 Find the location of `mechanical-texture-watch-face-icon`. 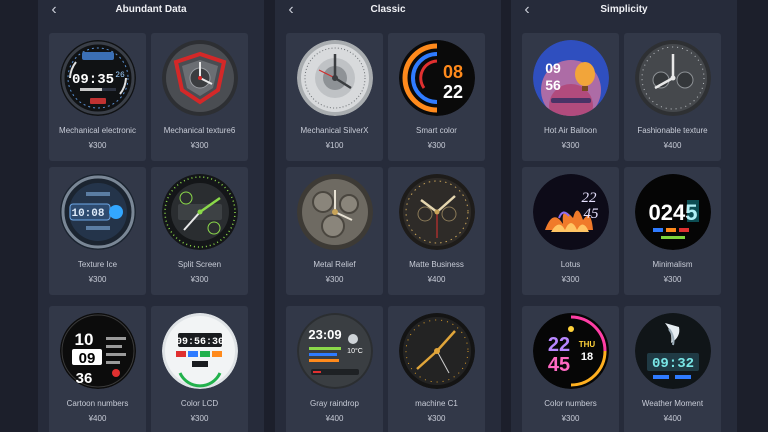

mechanical-texture-watch-face-icon is located at coordinates (200, 78).